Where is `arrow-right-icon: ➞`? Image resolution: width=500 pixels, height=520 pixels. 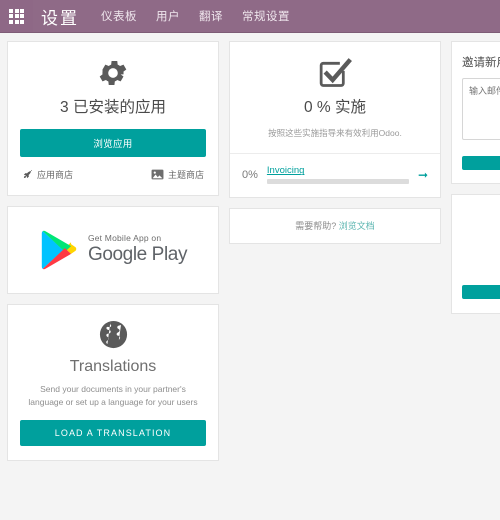 arrow-right-icon: ➞ is located at coordinates (423, 175).